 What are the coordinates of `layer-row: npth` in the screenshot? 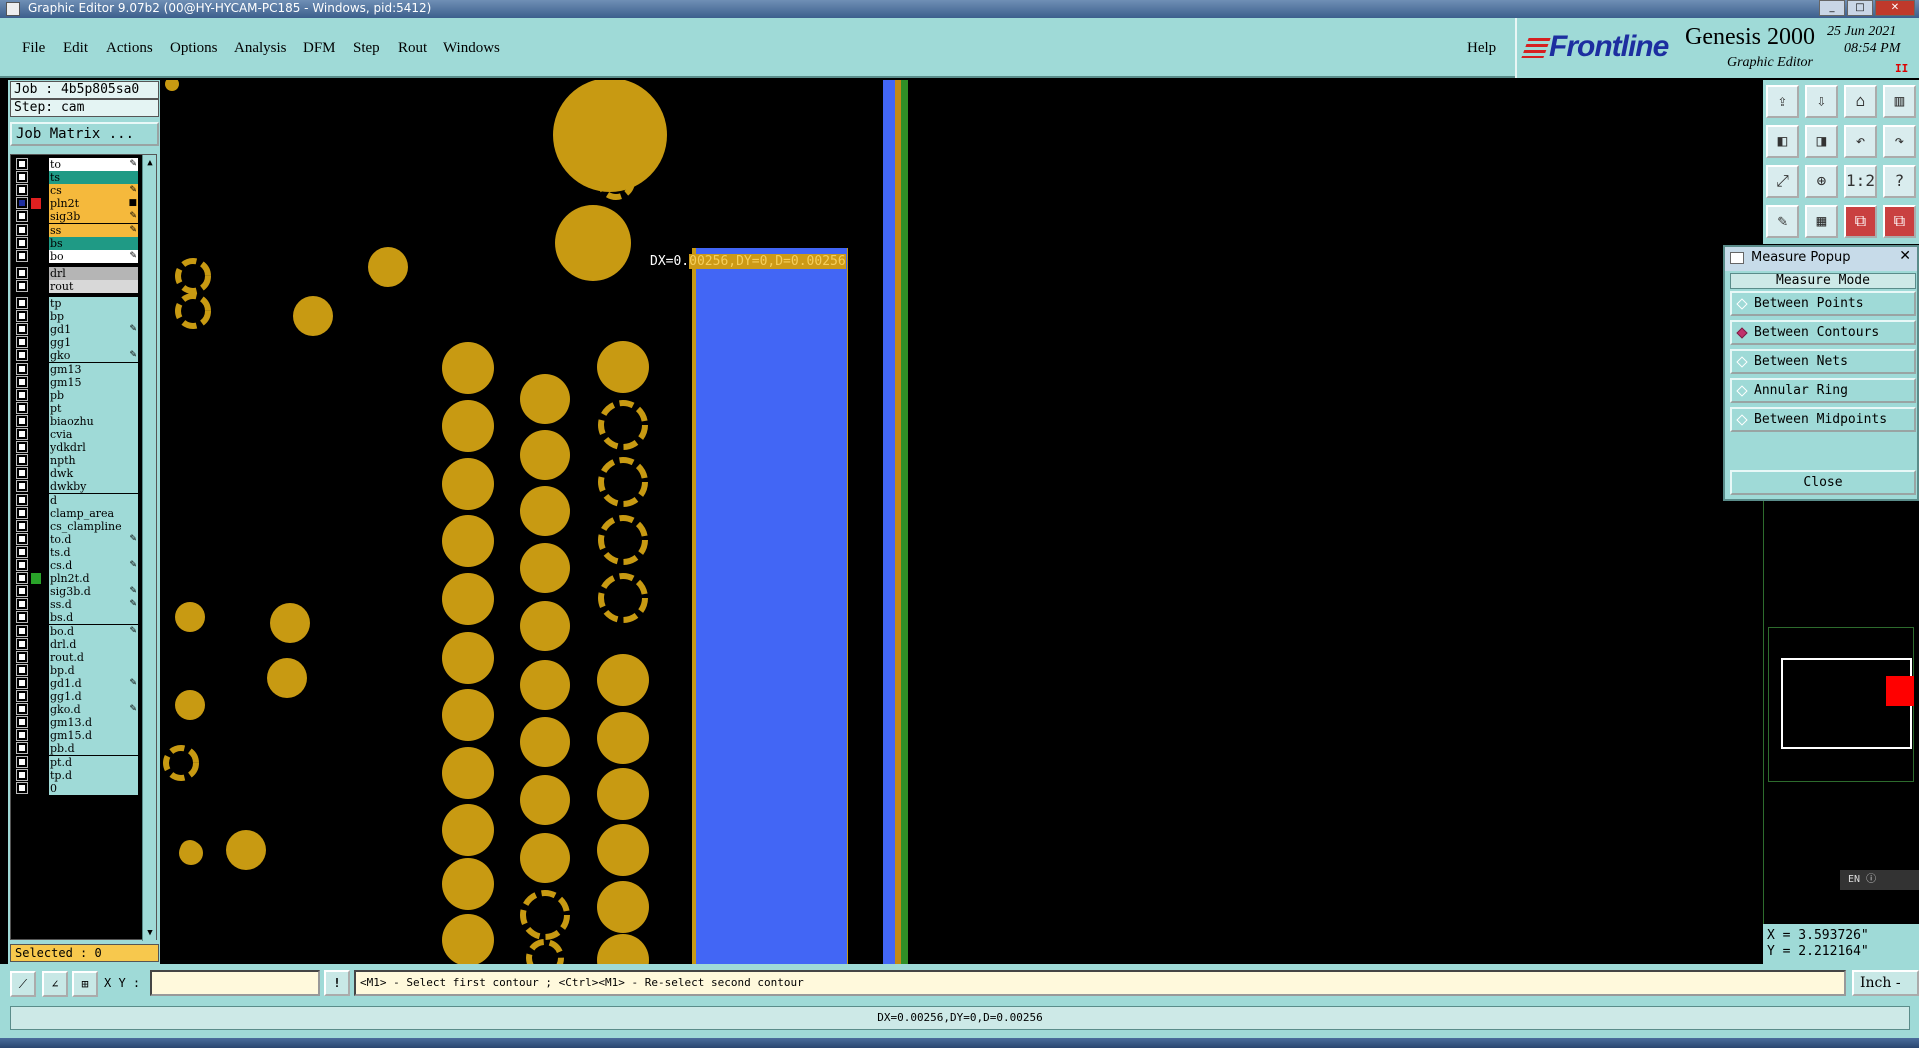 It's located at (81, 461).